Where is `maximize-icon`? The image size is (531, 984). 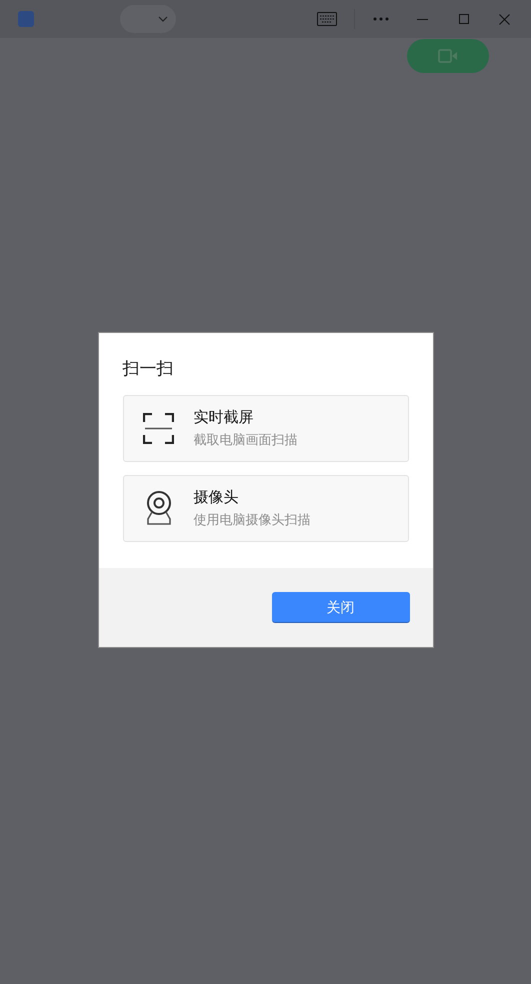 maximize-icon is located at coordinates (464, 19).